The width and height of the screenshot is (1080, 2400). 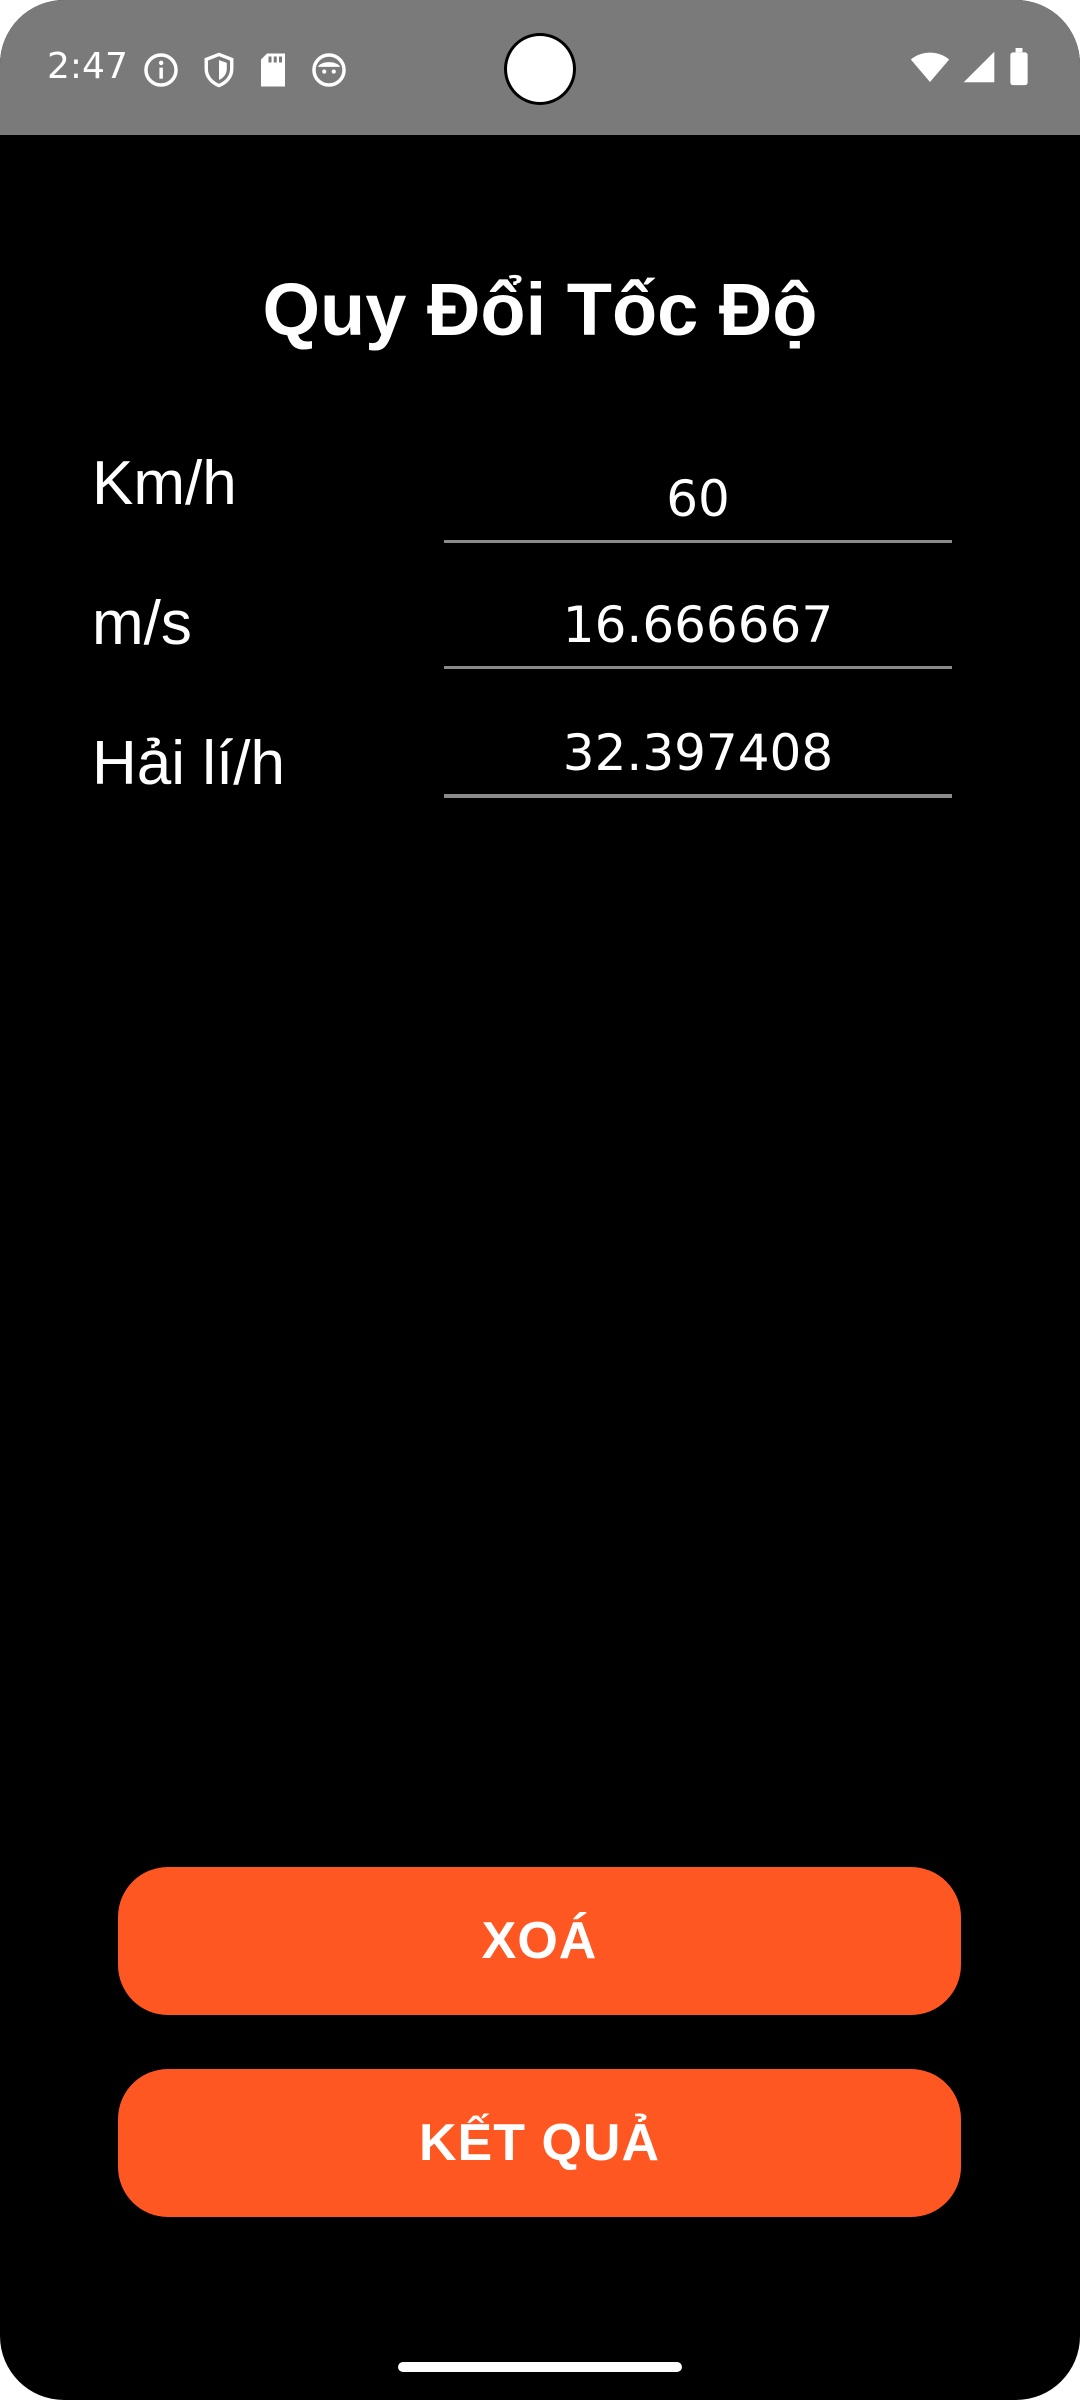 What do you see at coordinates (698, 499) in the screenshot?
I see `kmh-input` at bounding box center [698, 499].